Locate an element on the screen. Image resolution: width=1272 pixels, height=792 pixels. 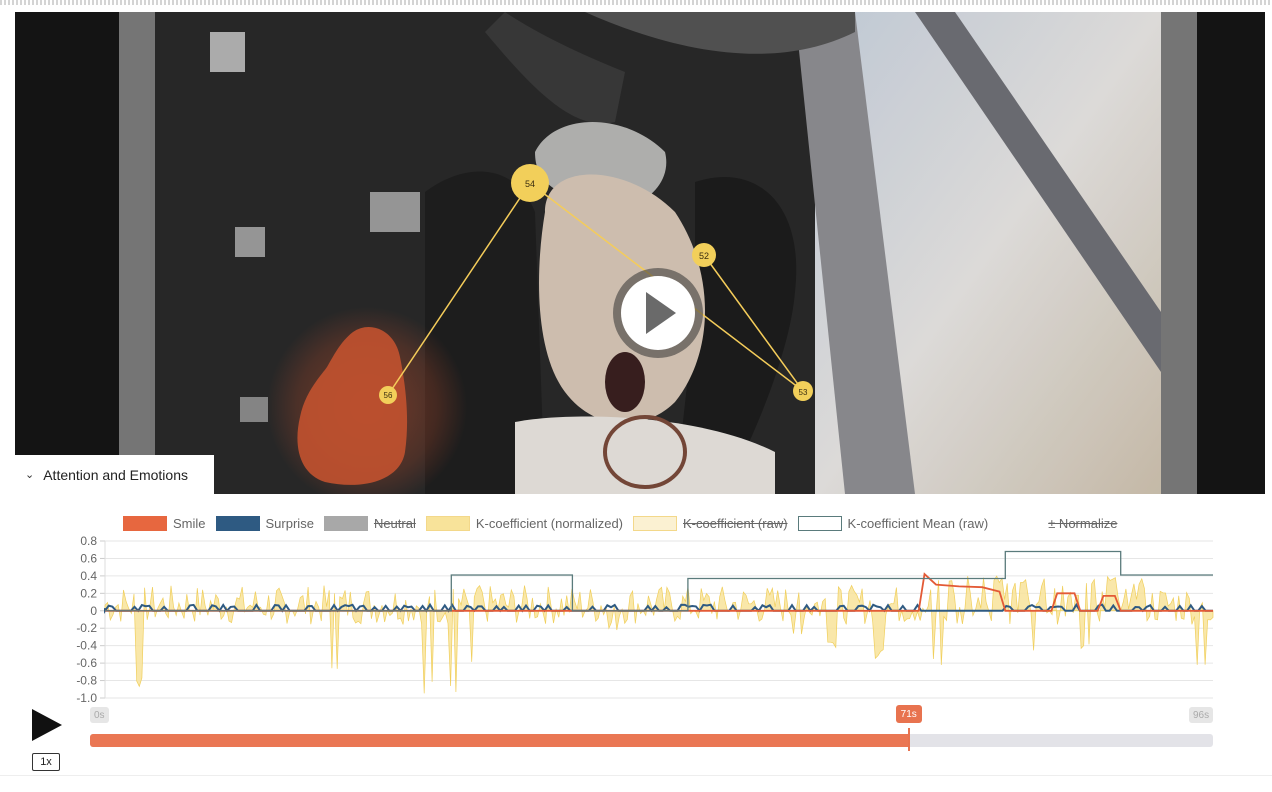
svg-text: 54 is located at coordinates (530, 184).